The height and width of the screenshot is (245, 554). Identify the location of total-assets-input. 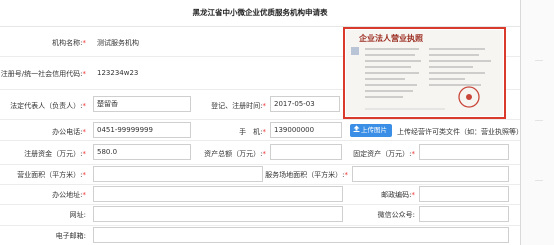
(306, 152).